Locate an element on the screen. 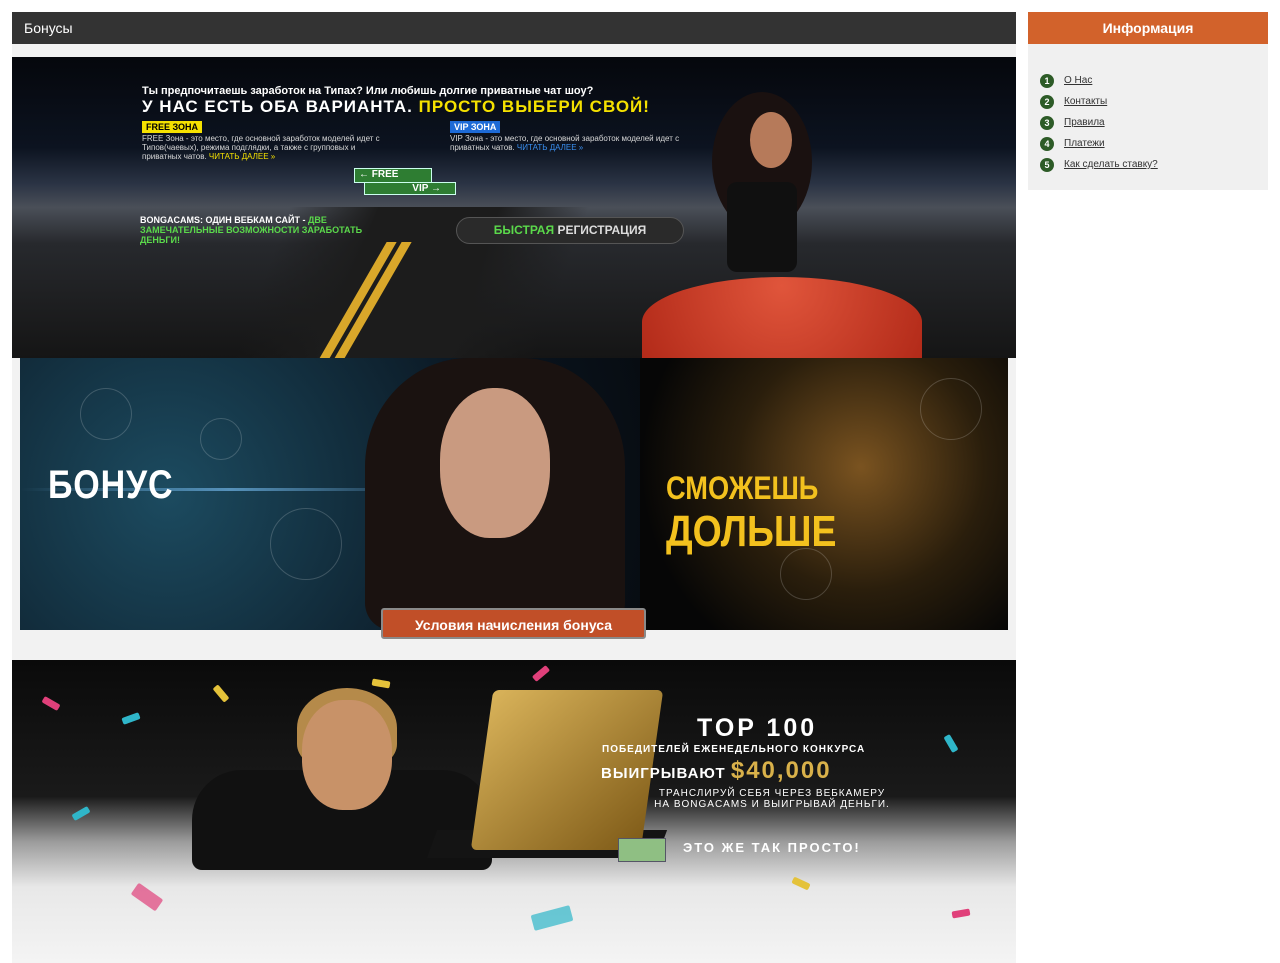 Image resolution: width=1280 pixels, height=963 pixels. model-top-graphic is located at coordinates (762, 227).